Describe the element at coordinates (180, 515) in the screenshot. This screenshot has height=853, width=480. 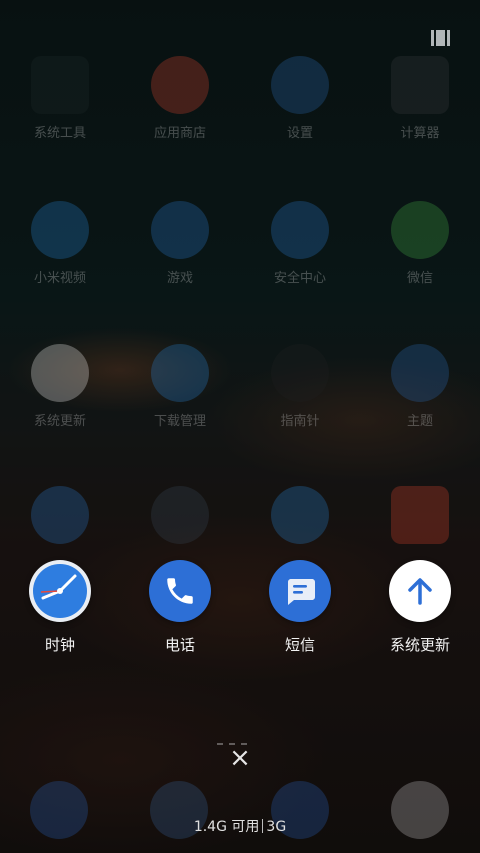
I see `video-icon` at that location.